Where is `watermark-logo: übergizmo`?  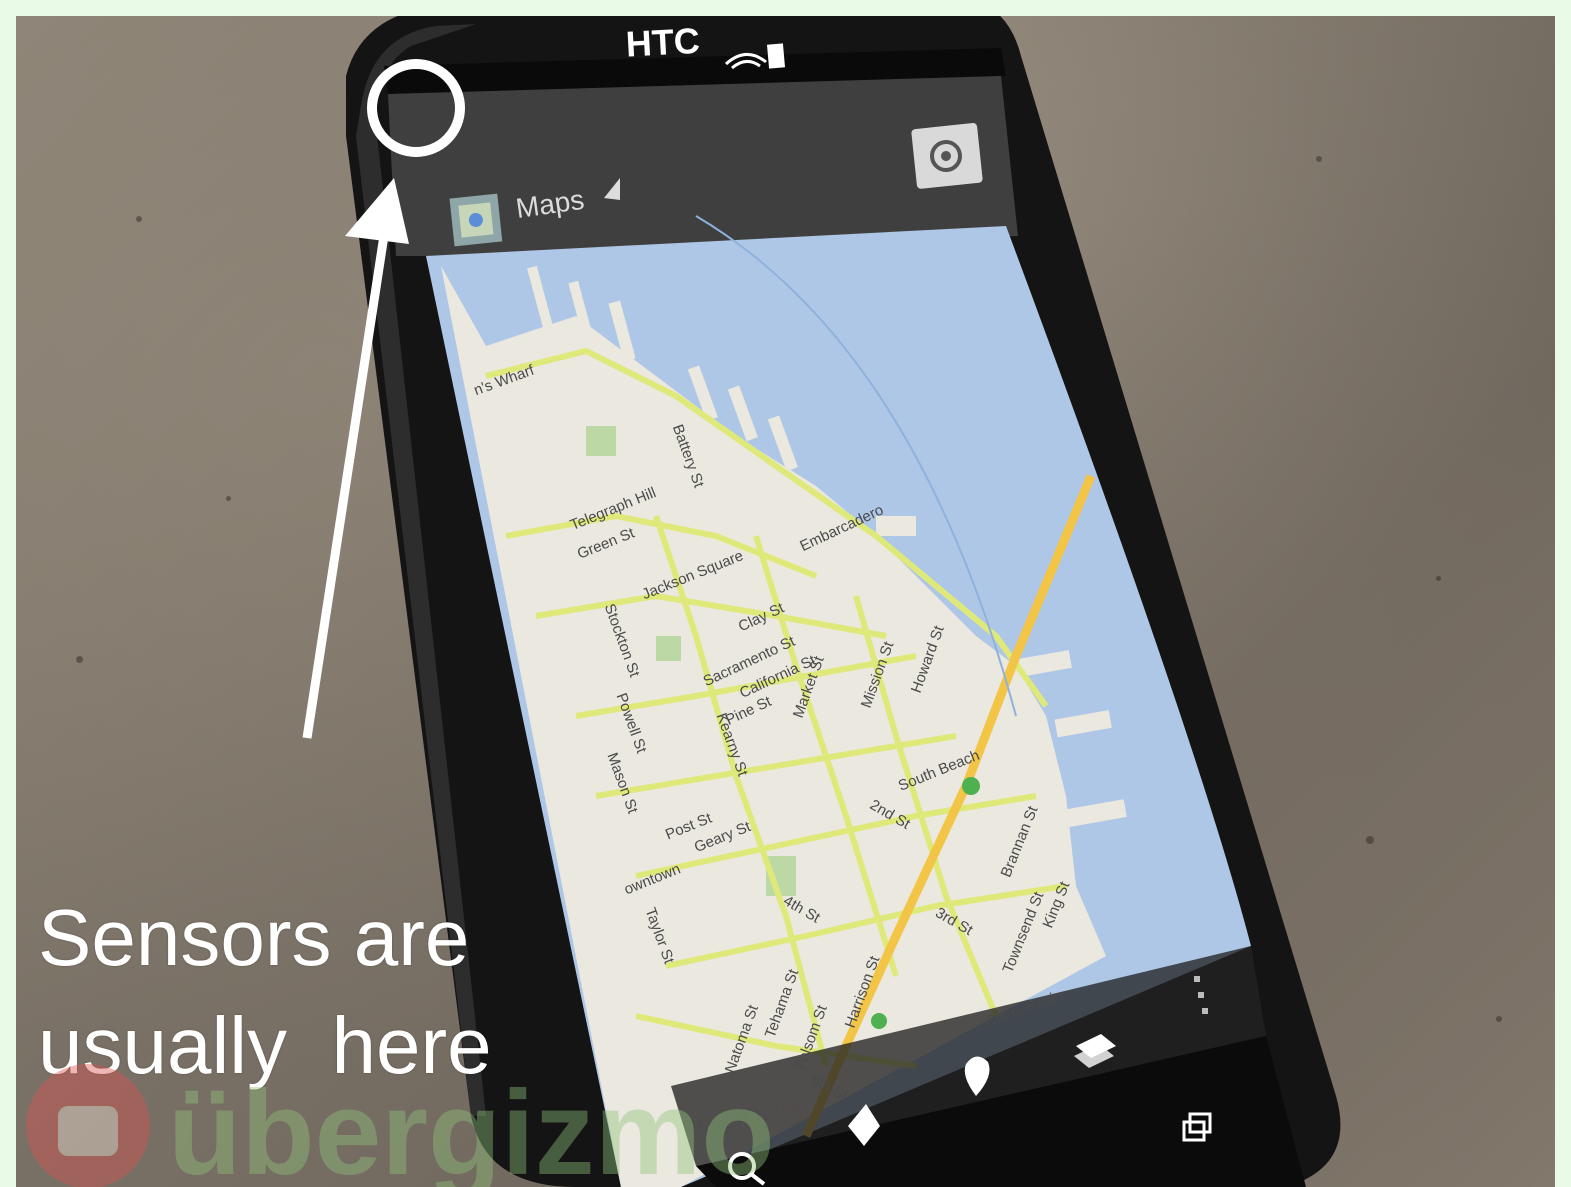
watermark-logo: übergizmo is located at coordinates (400, 1125).